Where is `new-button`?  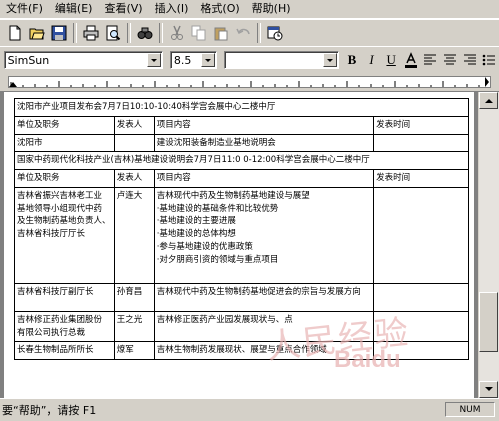 new-button is located at coordinates (15, 33).